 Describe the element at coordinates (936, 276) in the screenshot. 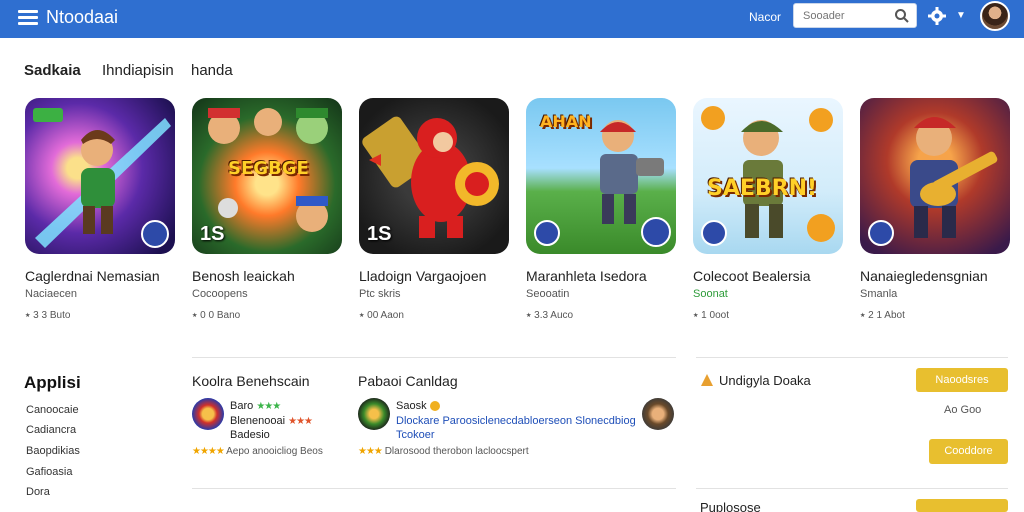

I see `game-title: Nanaiegledensgnian` at that location.